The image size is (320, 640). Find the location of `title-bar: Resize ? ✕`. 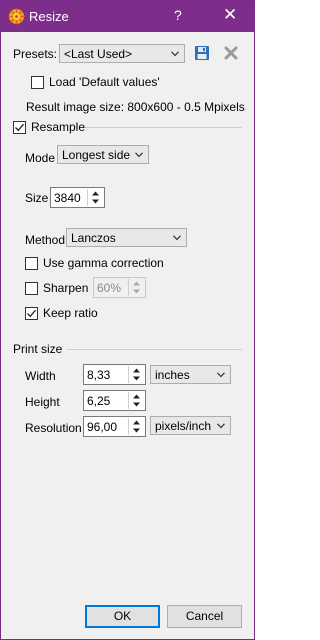

title-bar: Resize ? ✕ is located at coordinates (127, 16).